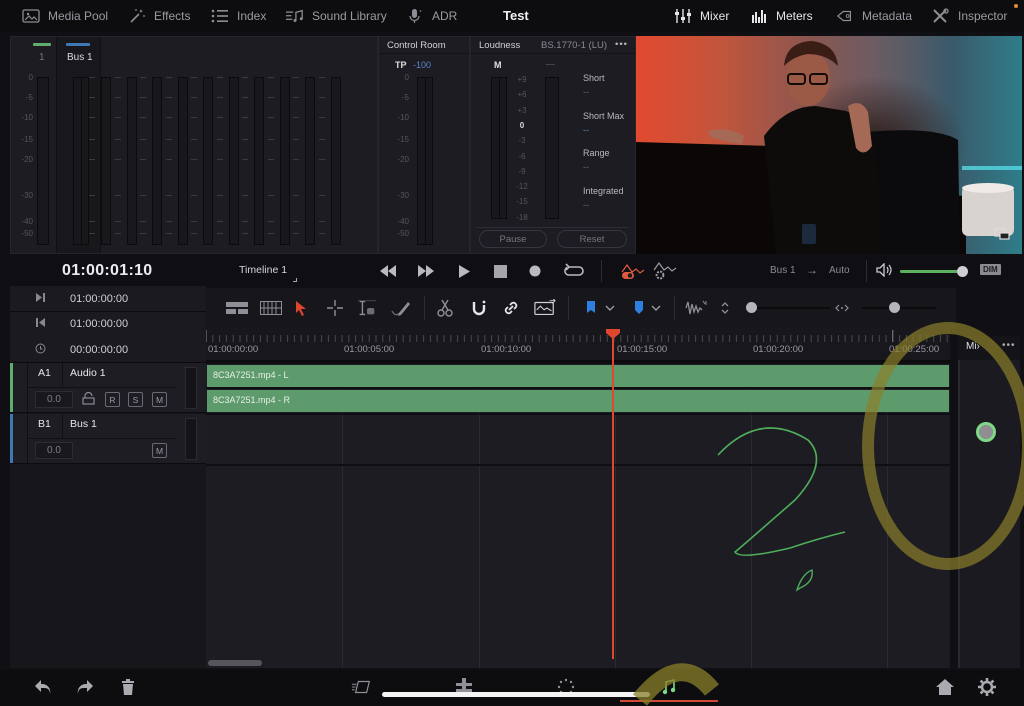 Image resolution: width=1024 pixels, height=706 pixels. I want to click on fast-forward-button, so click(426, 271).